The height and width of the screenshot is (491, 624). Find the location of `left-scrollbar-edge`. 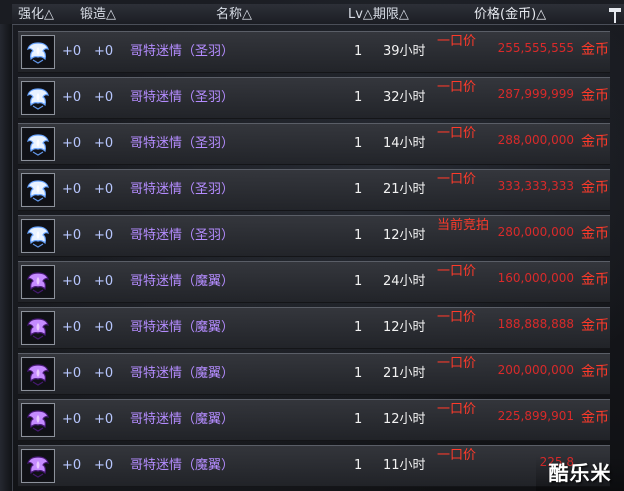

left-scrollbar-edge is located at coordinates (6, 257).